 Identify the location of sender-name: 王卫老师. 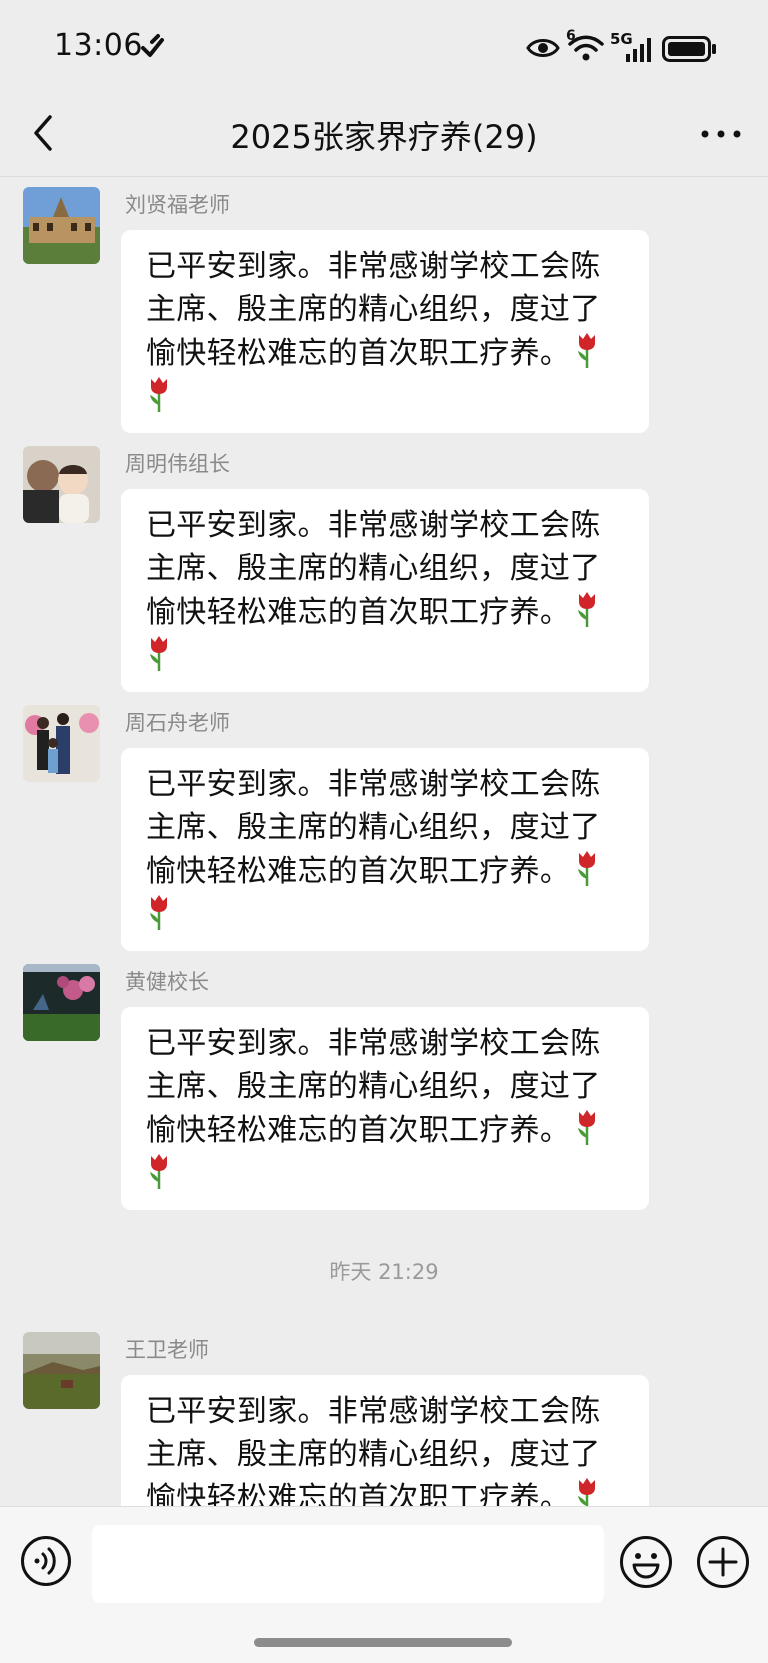
(167, 1350).